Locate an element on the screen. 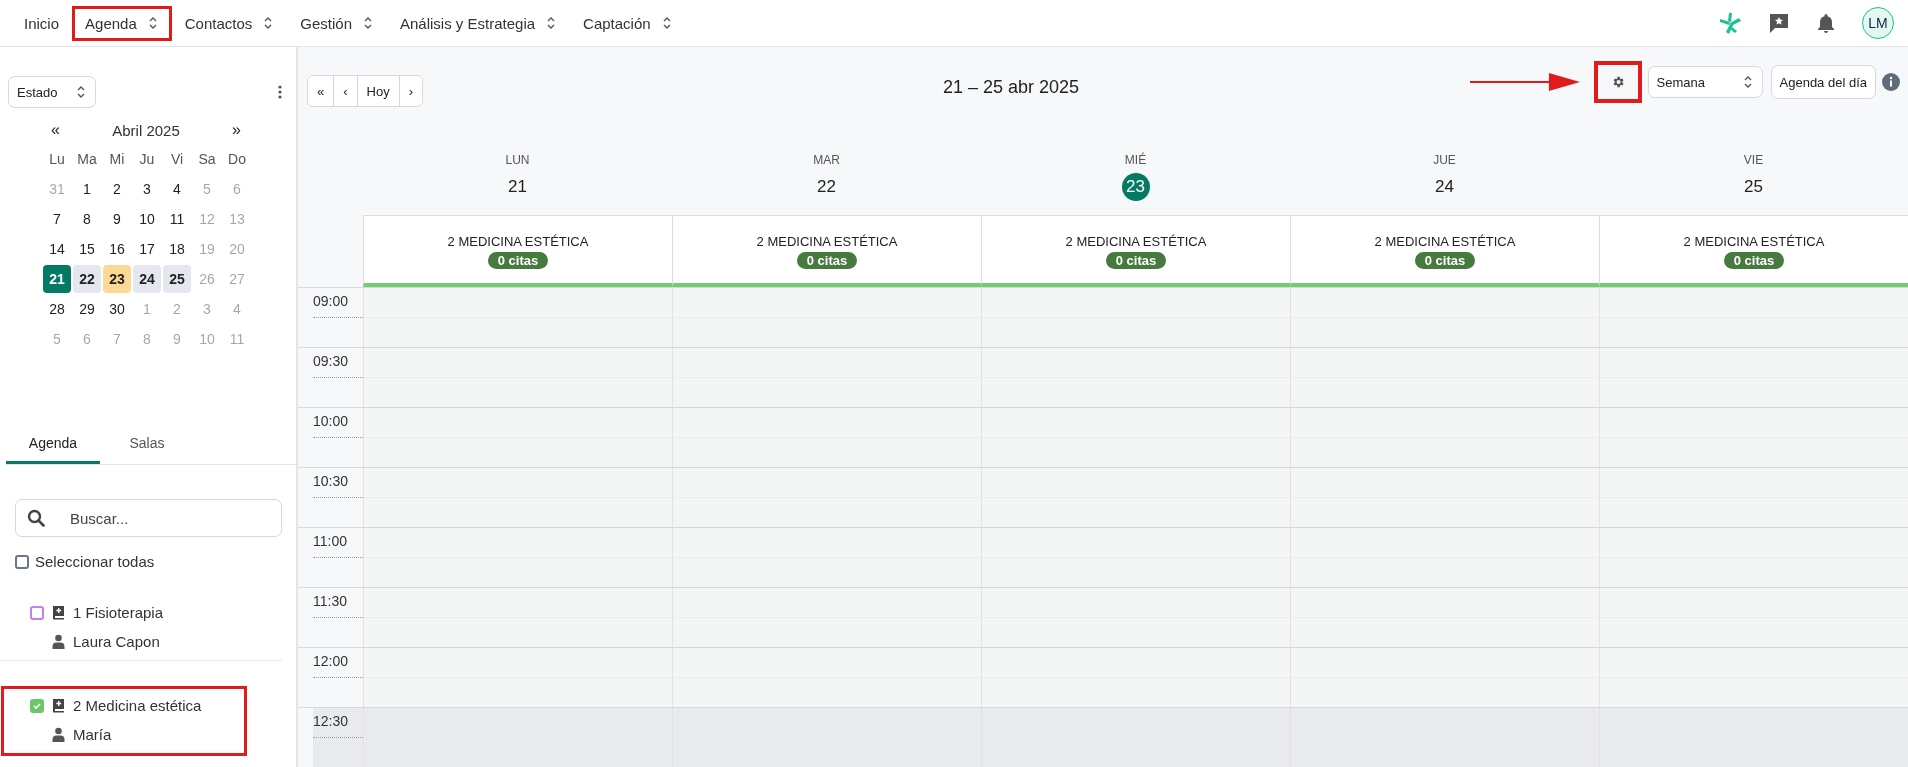 Image resolution: width=1908 pixels, height=767 pixels. chat-star-icon is located at coordinates (1779, 23).